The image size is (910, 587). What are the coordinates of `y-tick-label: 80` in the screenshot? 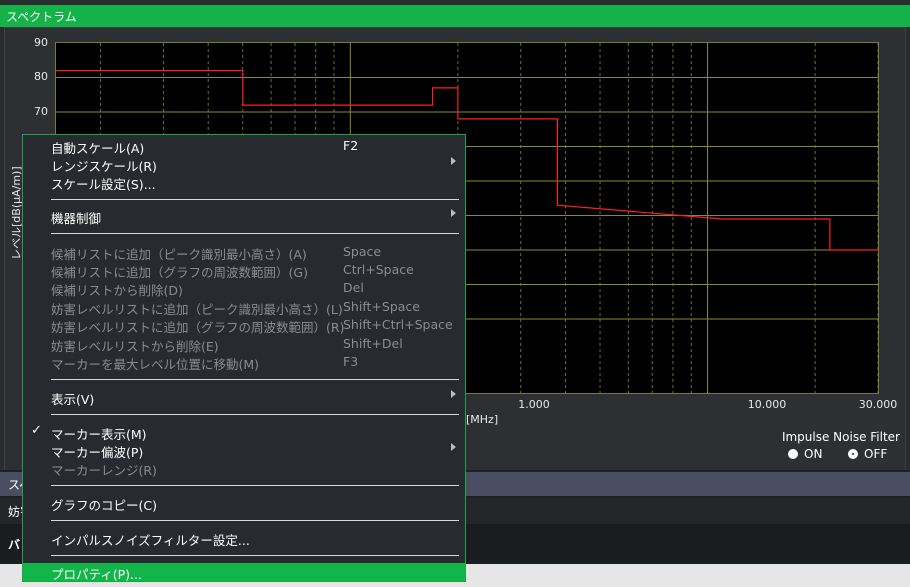 It's located at (41, 76).